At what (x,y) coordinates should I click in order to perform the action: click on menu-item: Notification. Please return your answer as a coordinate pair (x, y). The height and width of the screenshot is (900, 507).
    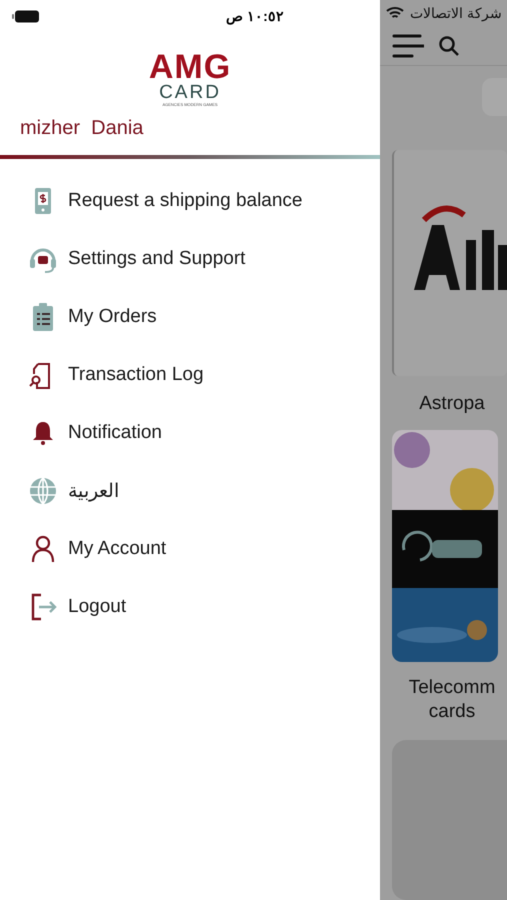
    Looking at the image, I should click on (204, 433).